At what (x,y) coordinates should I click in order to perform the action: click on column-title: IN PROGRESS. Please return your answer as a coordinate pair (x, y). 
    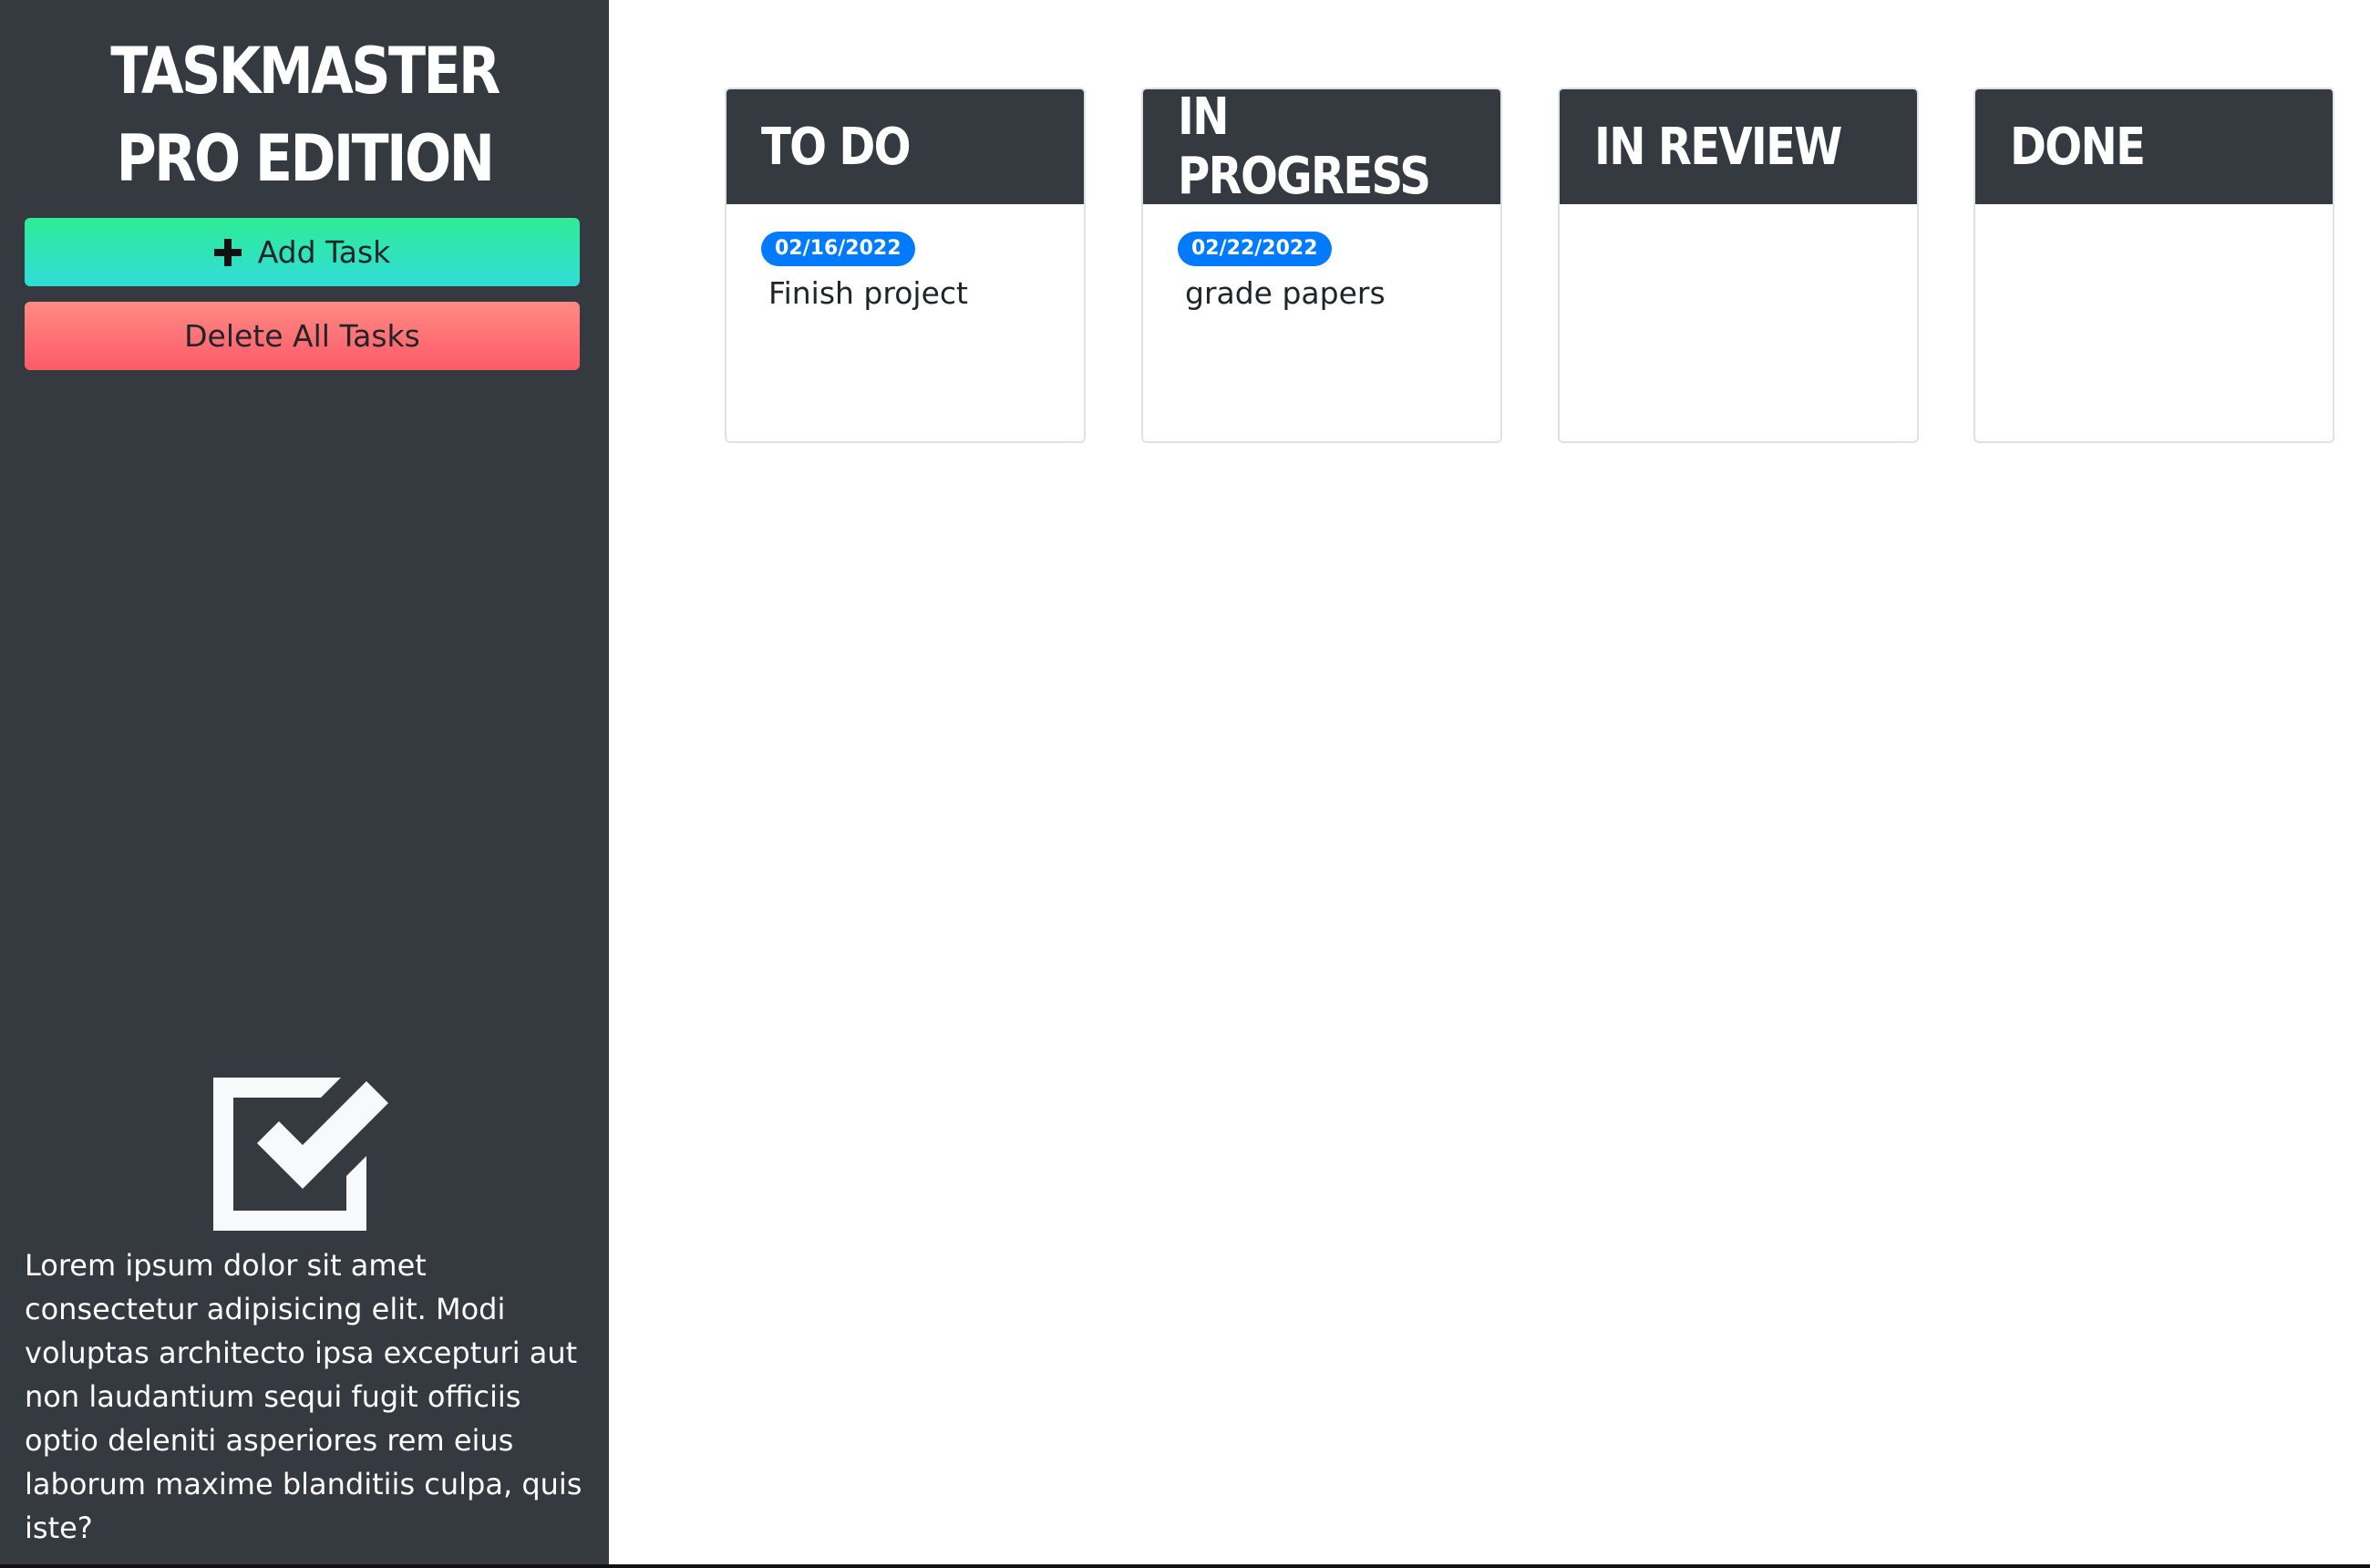
    Looking at the image, I should click on (1304, 147).